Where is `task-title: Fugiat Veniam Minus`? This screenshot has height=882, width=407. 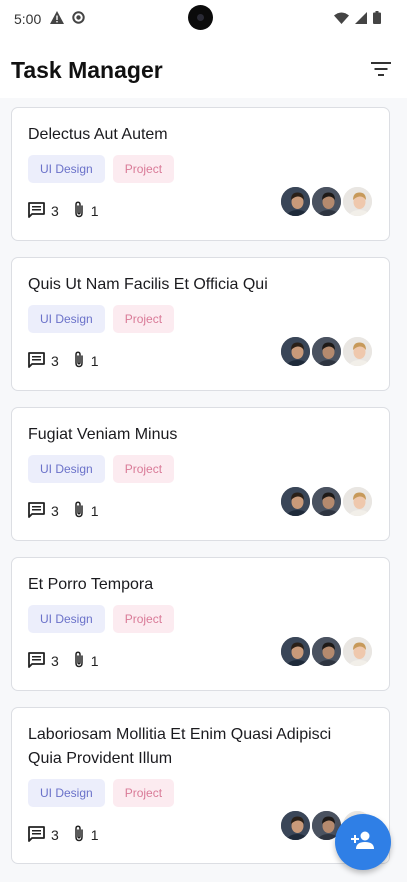
task-title: Fugiat Veniam Minus is located at coordinates (103, 434).